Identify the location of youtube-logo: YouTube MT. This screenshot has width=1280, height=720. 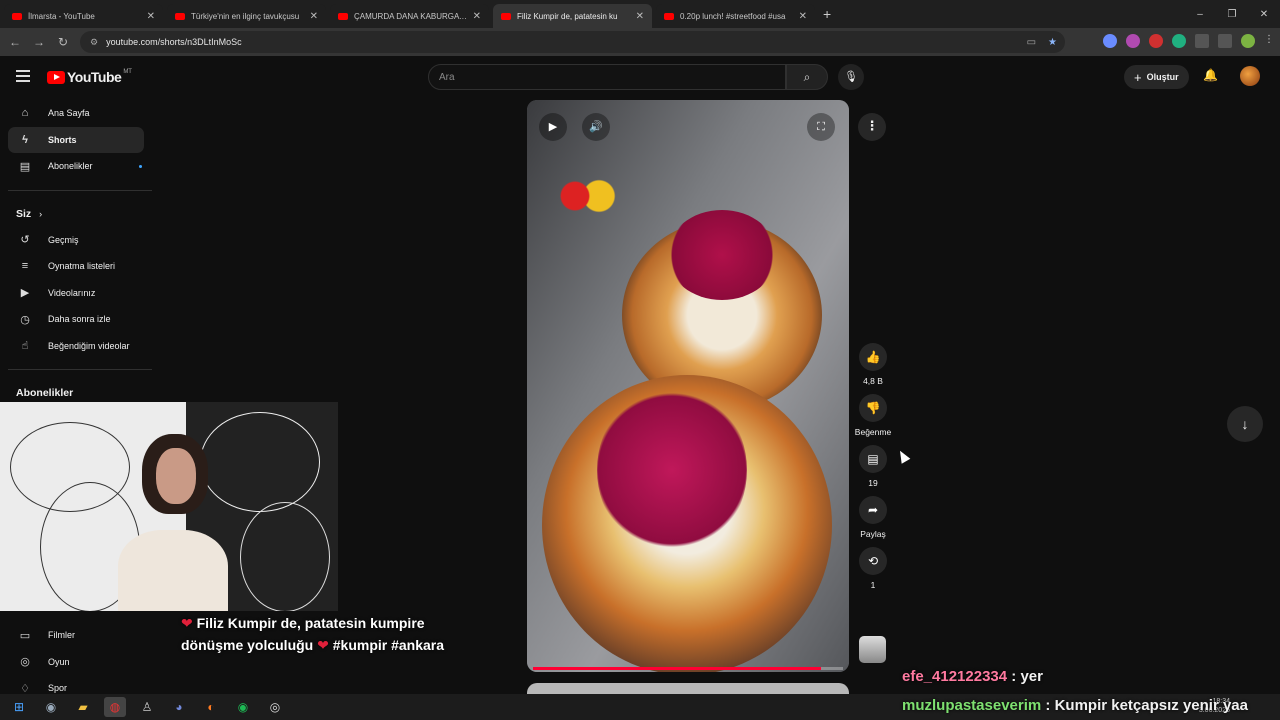
(89, 77).